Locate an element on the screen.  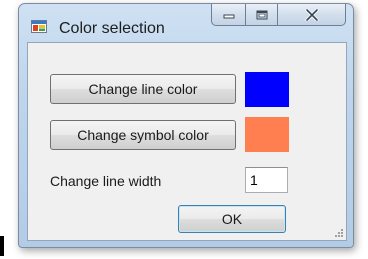
close-button is located at coordinates (312, 15).